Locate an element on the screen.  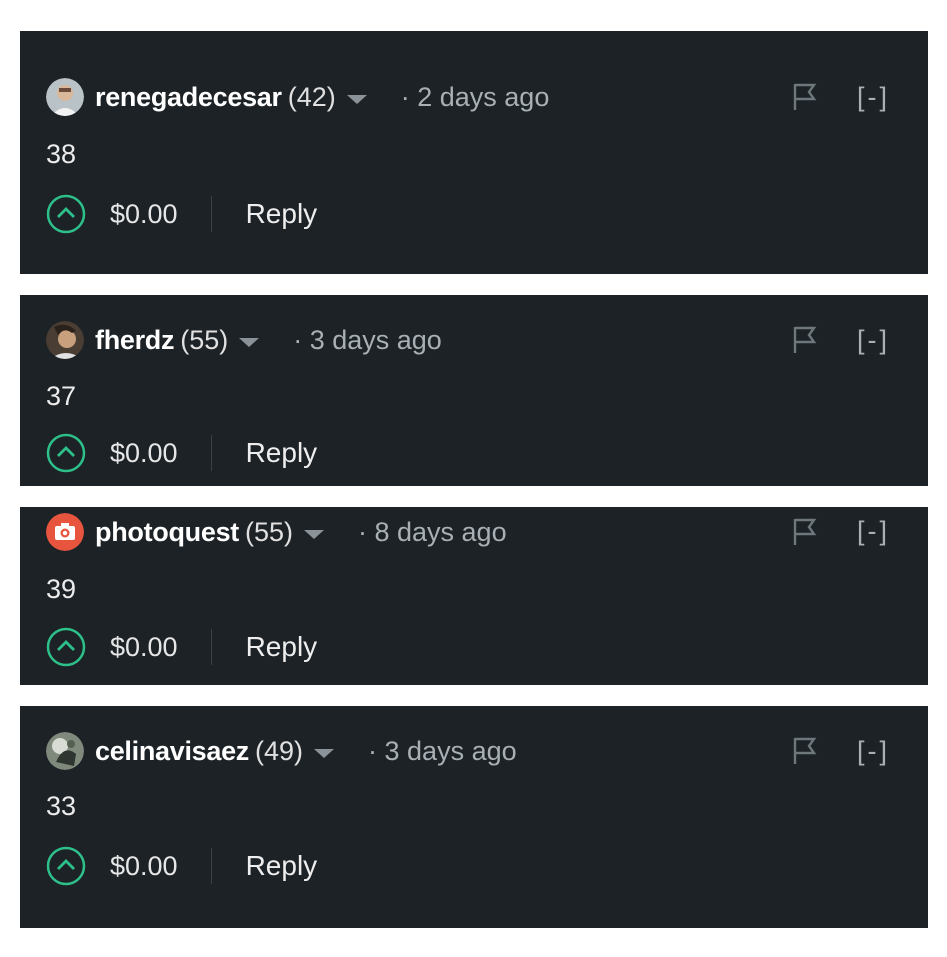
author-name: fherdz is located at coordinates (135, 340).